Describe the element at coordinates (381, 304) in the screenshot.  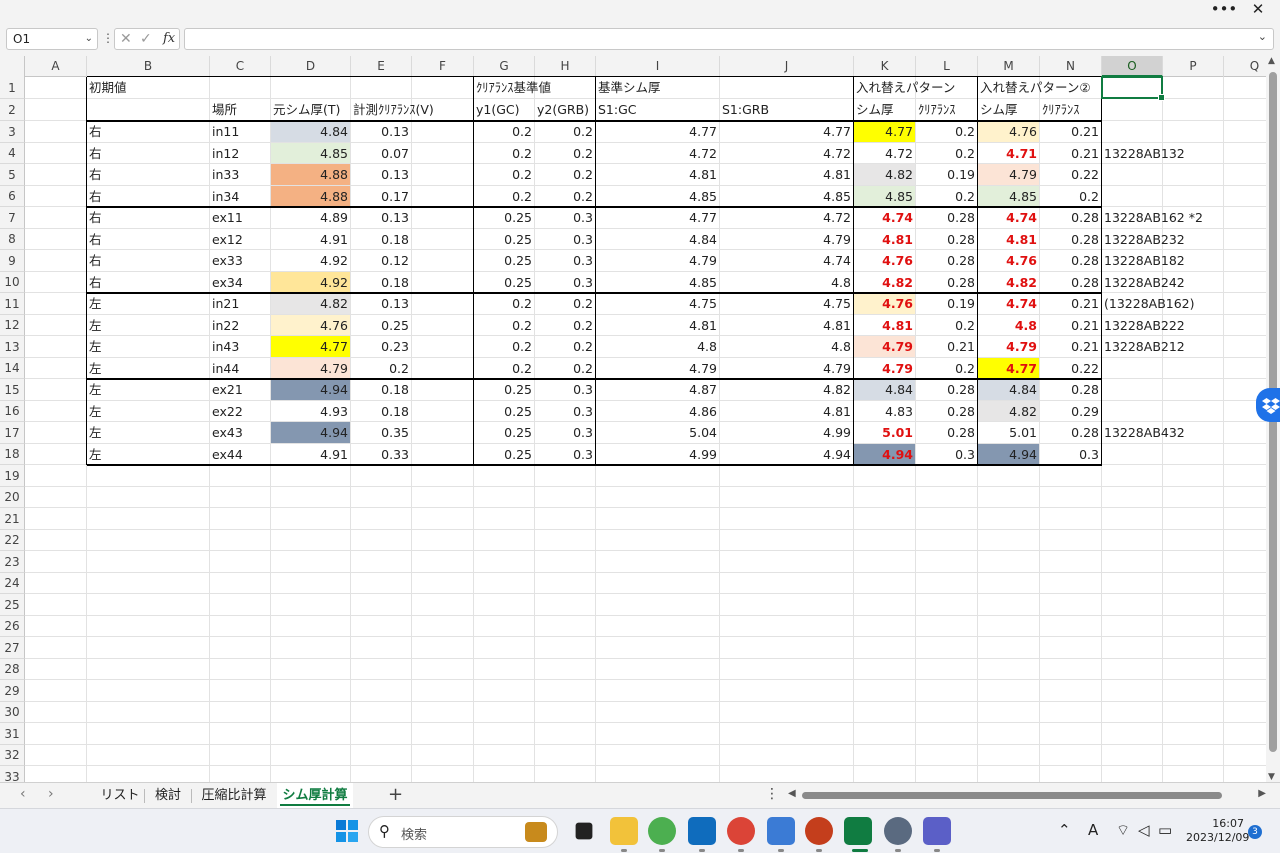
I see `cell-e11: 0.13` at that location.